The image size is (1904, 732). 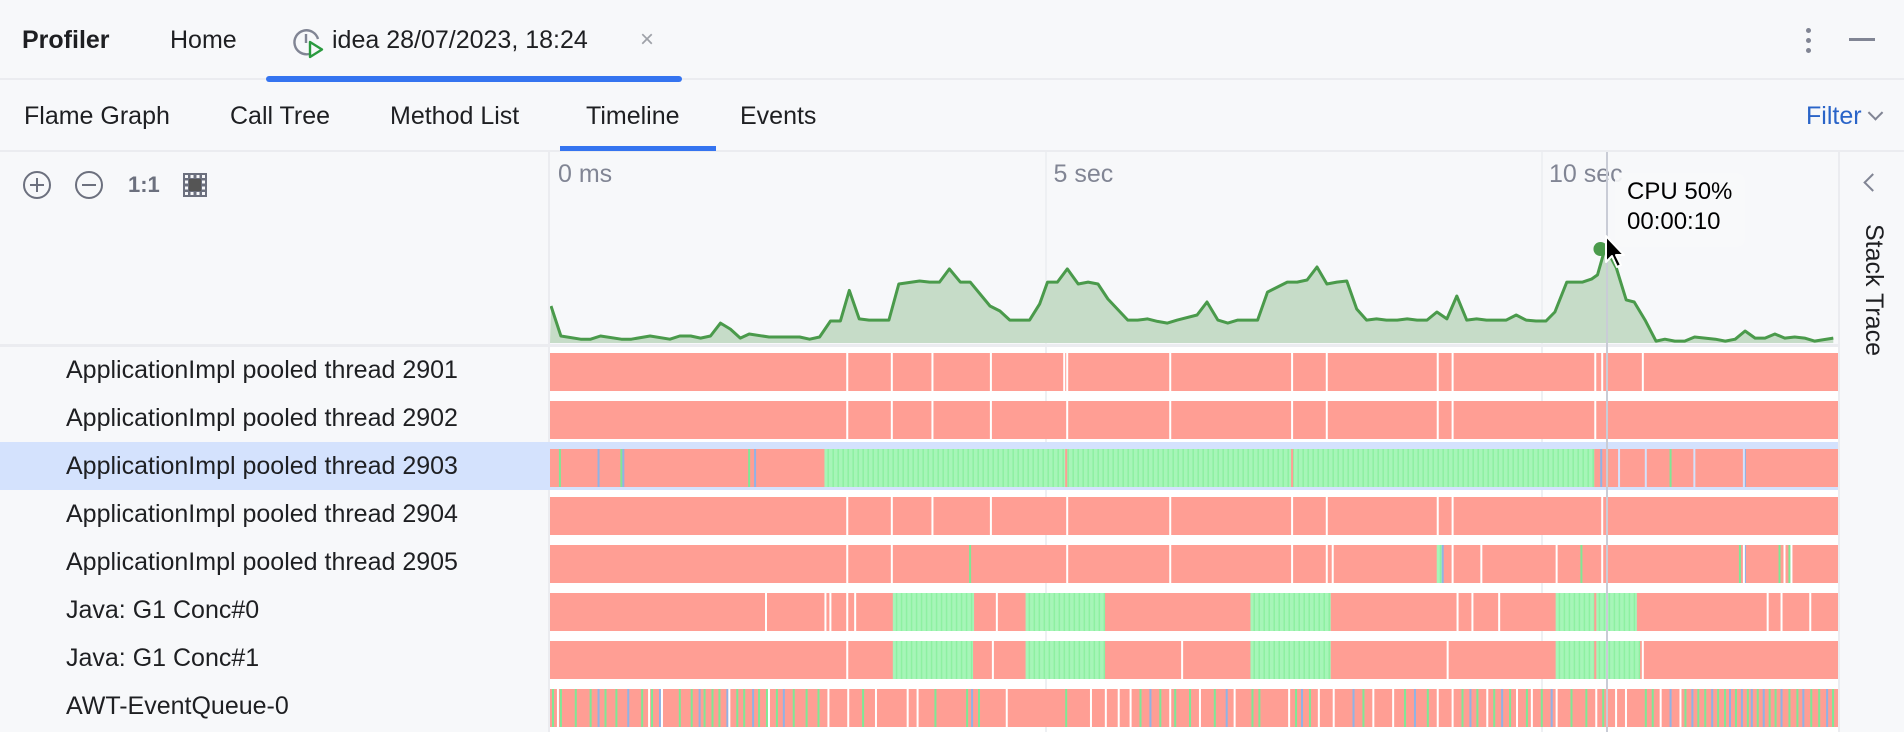 What do you see at coordinates (1844, 116) in the screenshot?
I see `filter-button: Filter` at bounding box center [1844, 116].